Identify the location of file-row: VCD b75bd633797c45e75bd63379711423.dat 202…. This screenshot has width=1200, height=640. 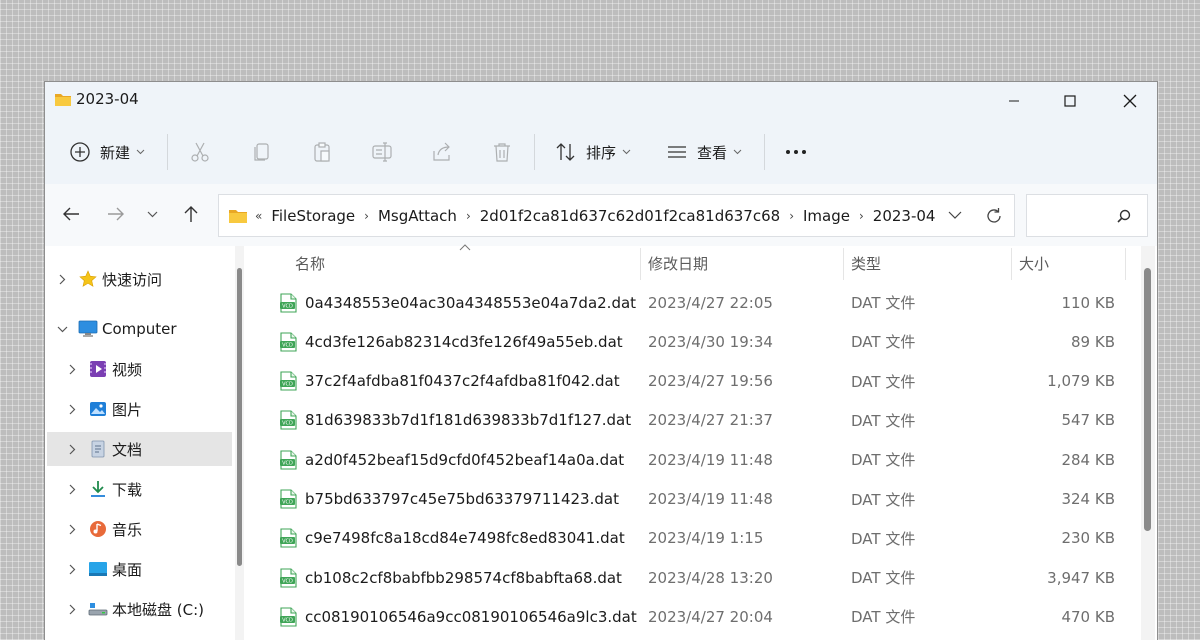
(695, 499).